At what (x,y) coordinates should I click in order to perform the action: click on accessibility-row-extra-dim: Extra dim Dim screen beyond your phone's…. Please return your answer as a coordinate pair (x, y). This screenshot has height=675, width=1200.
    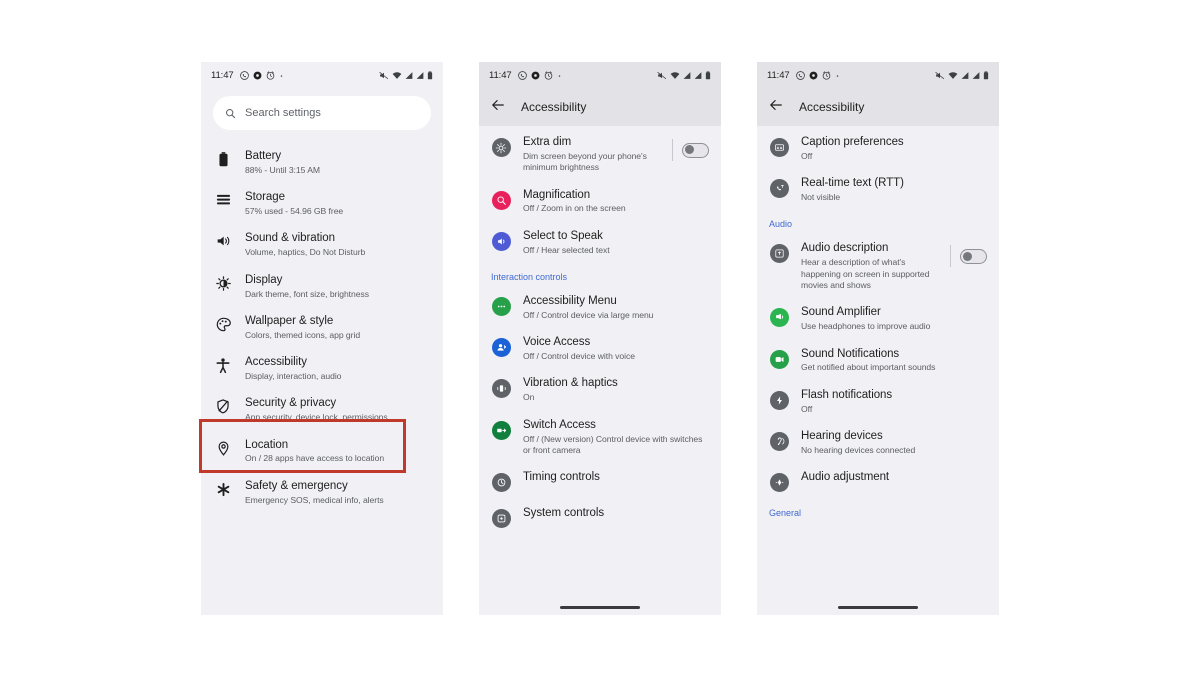
    Looking at the image, I should click on (600, 154).